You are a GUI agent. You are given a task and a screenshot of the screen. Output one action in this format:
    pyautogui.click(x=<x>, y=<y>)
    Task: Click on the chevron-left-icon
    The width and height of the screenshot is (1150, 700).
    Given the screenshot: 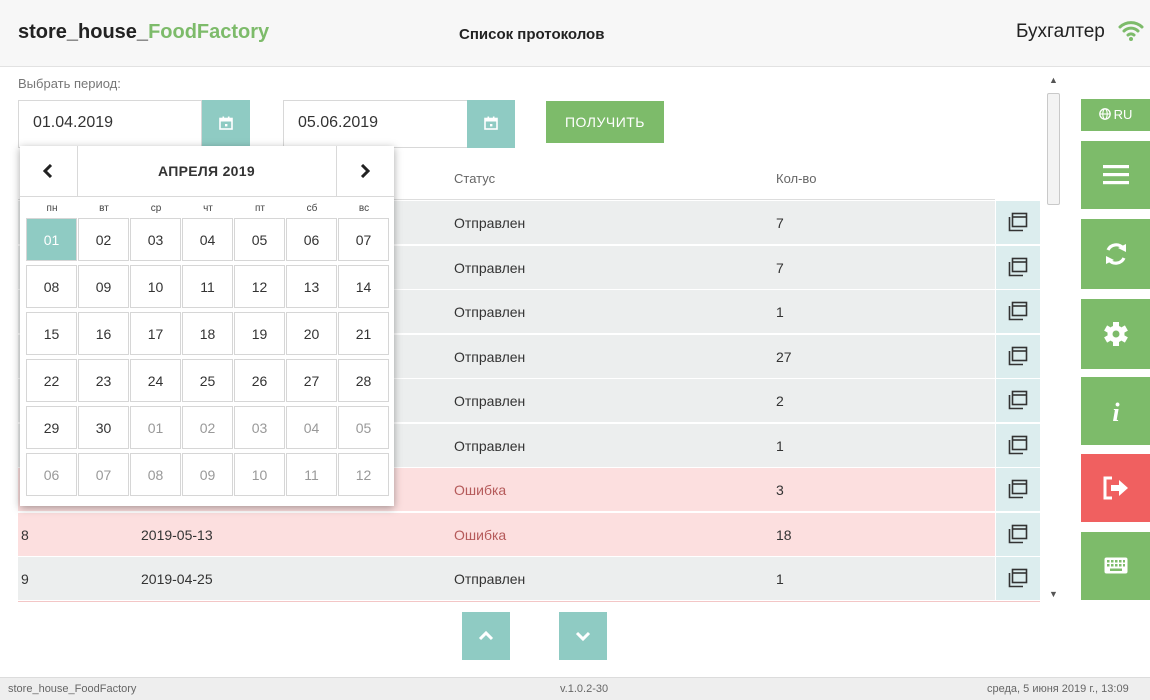 What is the action you would take?
    pyautogui.click(x=48, y=171)
    